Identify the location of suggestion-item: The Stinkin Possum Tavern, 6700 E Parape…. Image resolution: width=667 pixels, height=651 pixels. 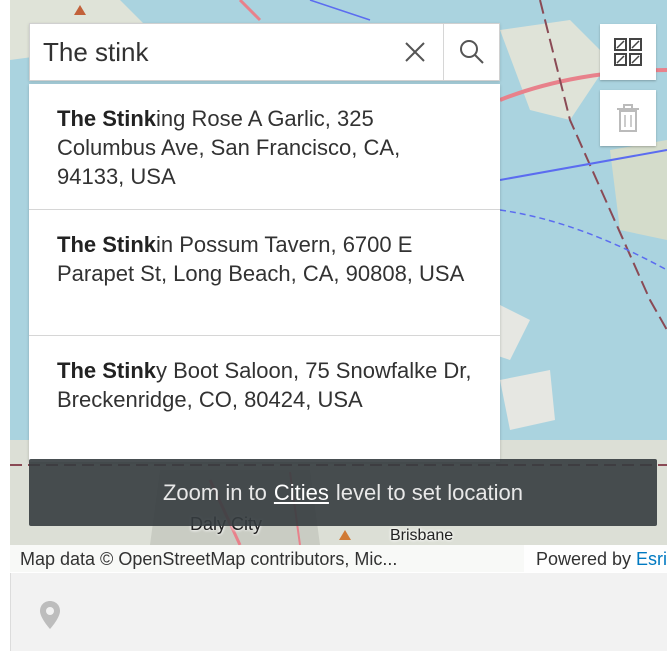
(264, 273).